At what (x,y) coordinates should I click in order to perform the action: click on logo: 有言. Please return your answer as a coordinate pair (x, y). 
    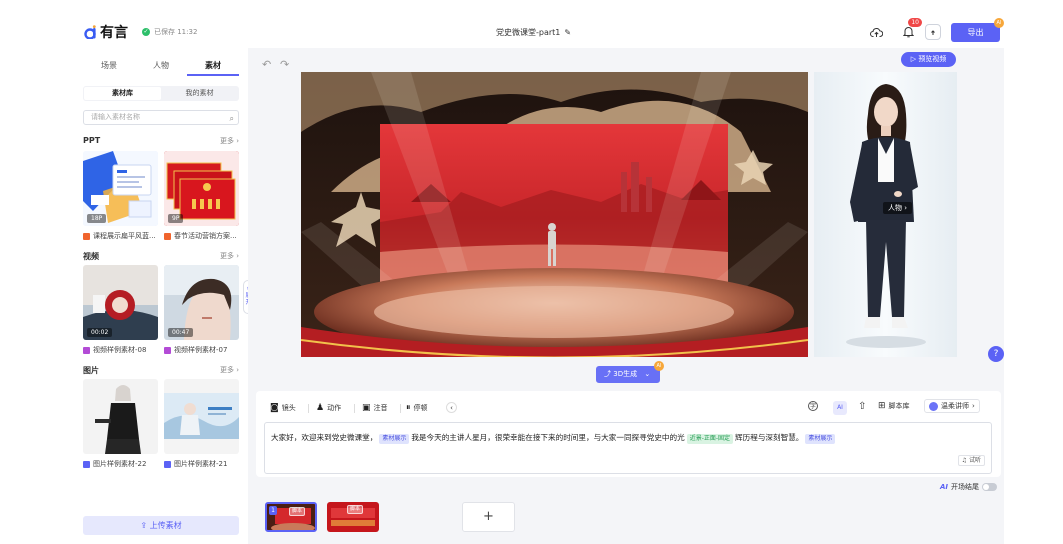
    Looking at the image, I should click on (106, 32).